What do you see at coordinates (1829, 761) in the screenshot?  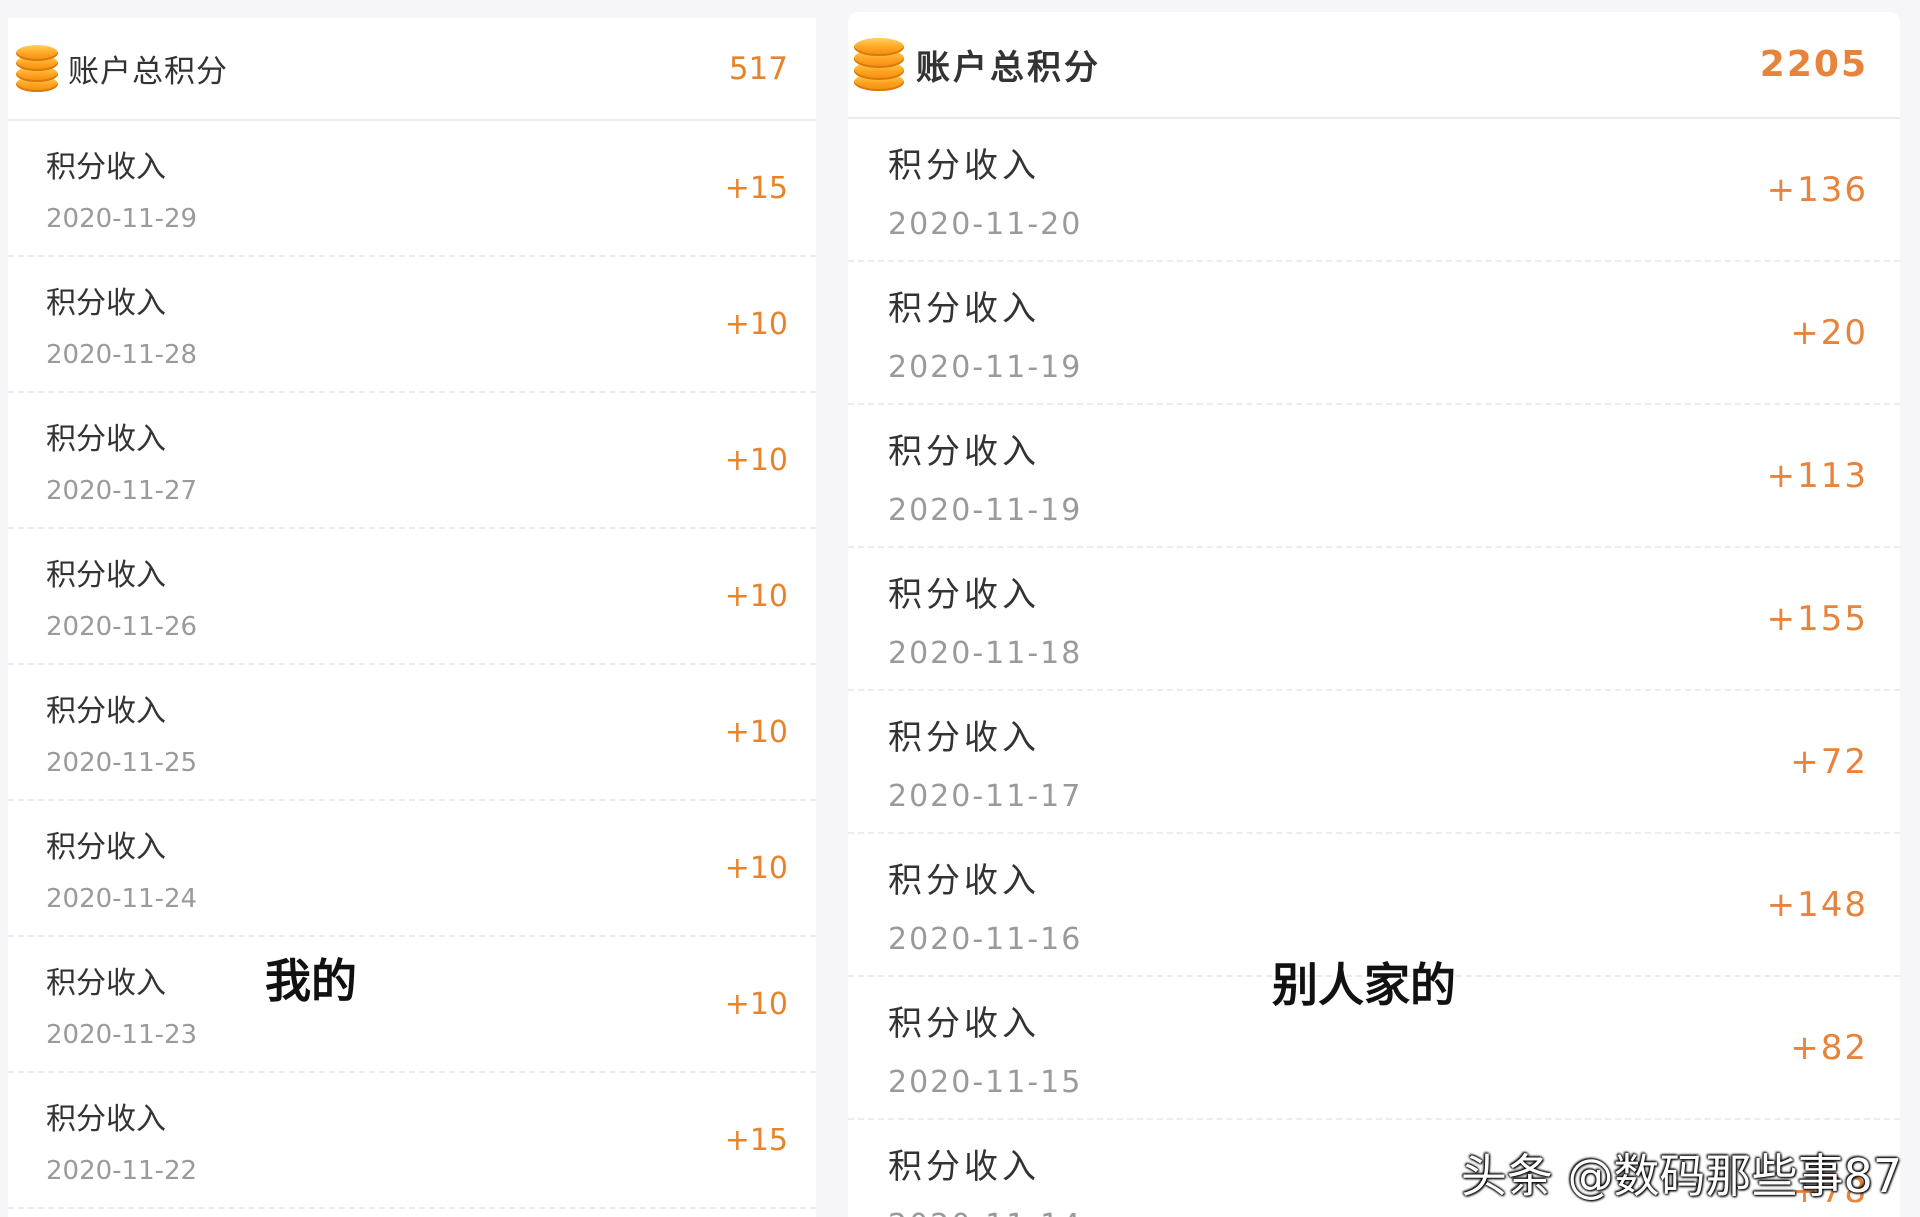 I see `item-amount: +72` at bounding box center [1829, 761].